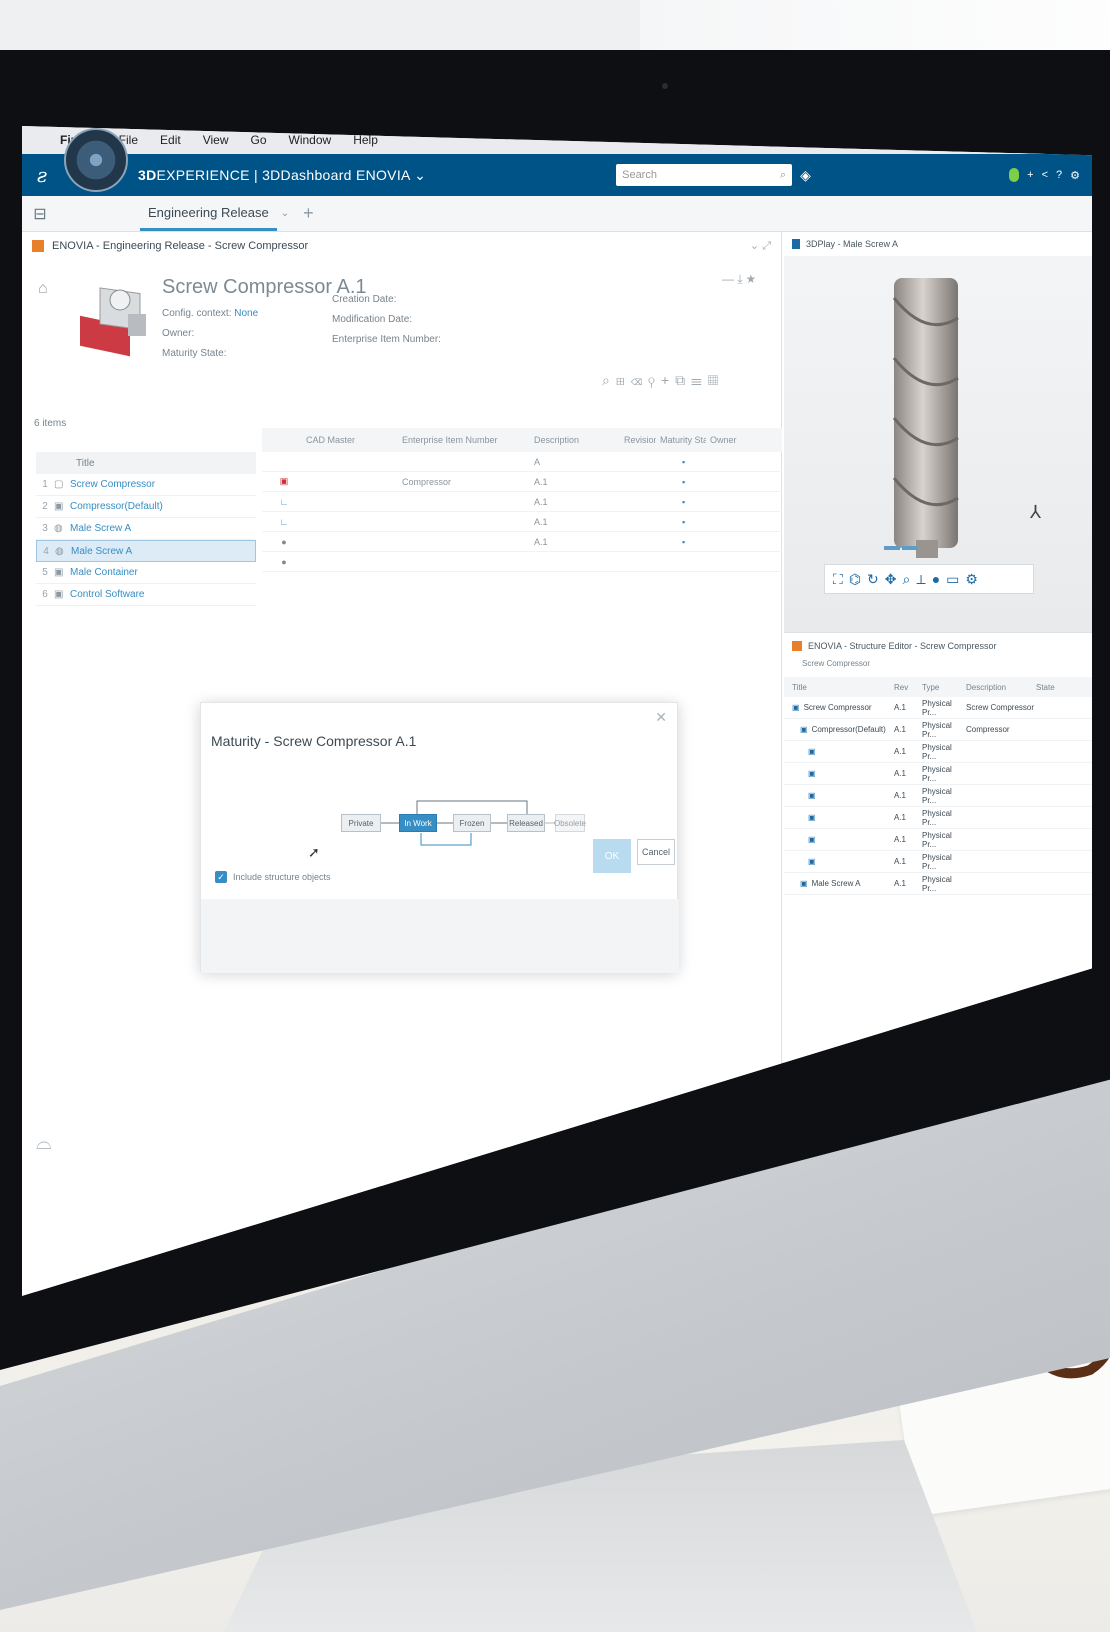 The image size is (1110, 1632). Describe the element at coordinates (1056, 687) in the screenshot. I see `col-header: State` at that location.